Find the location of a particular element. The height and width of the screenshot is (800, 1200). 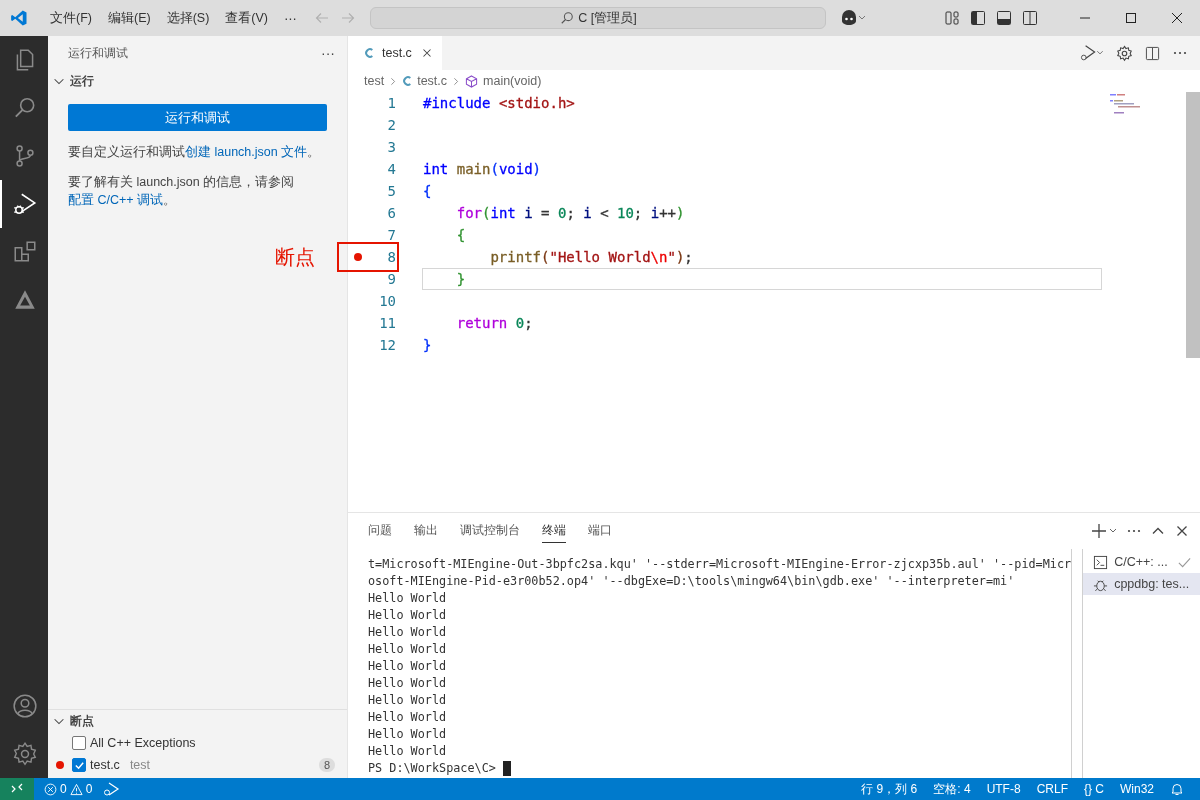

line-number: 1 is located at coordinates (391, 103).